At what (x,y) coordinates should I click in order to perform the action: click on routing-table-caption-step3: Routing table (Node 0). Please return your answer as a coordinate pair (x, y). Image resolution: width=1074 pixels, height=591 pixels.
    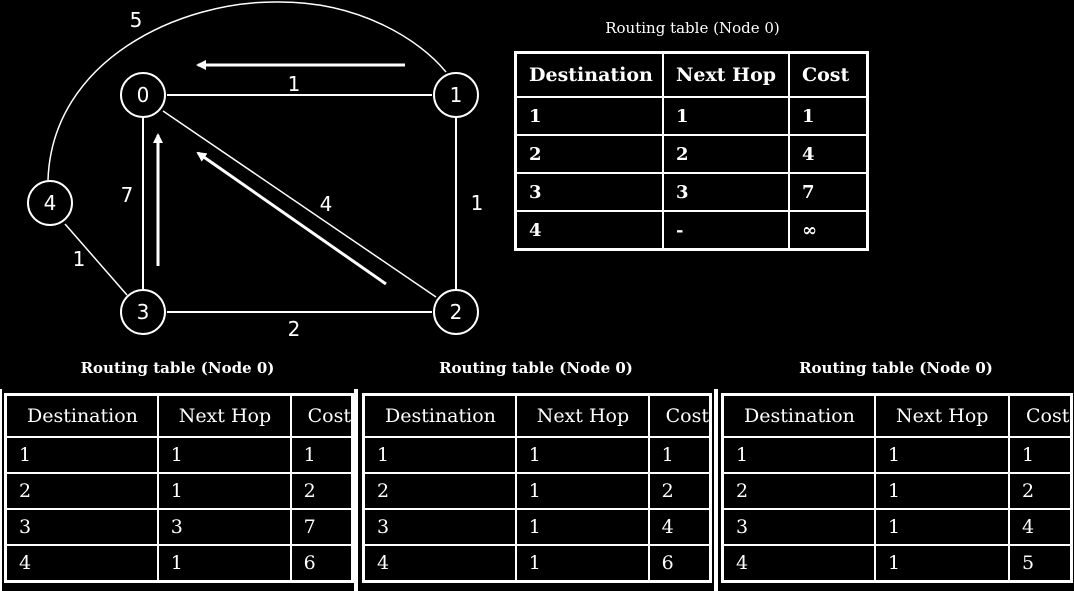
    Looking at the image, I should click on (896, 368).